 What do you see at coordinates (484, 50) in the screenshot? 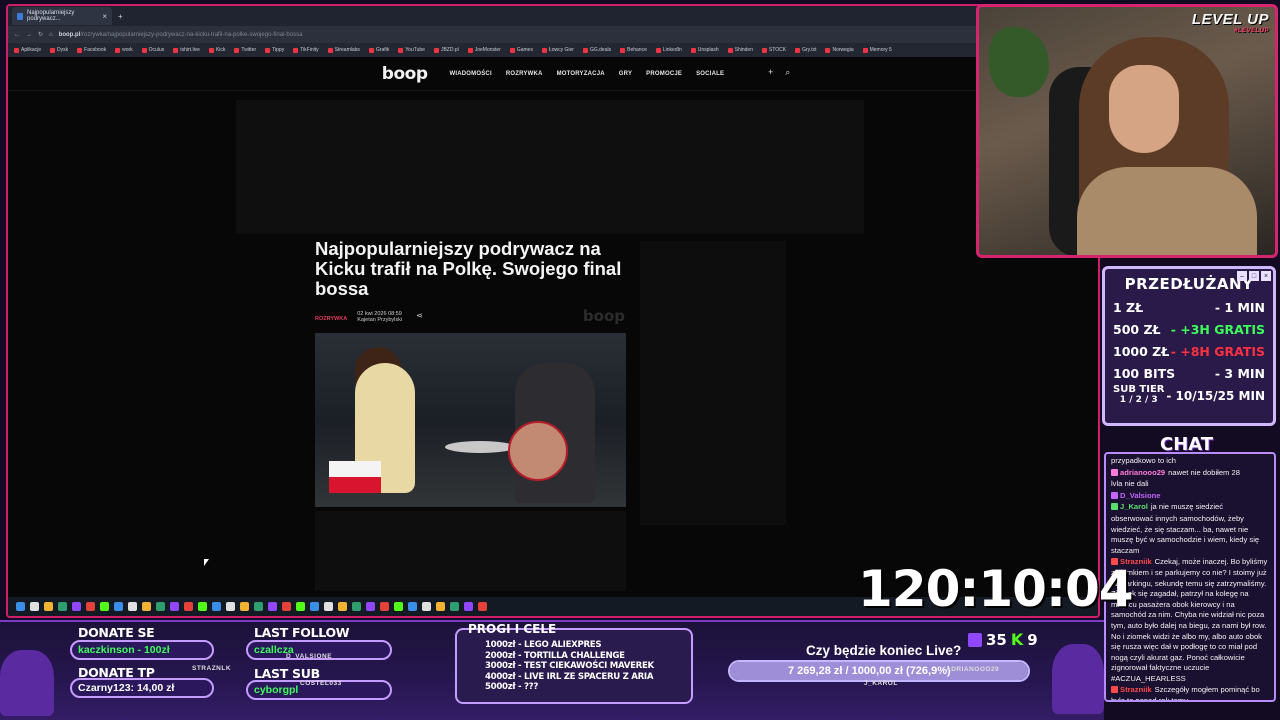
I see `bookmark-item: JoeMonster` at bounding box center [484, 50].